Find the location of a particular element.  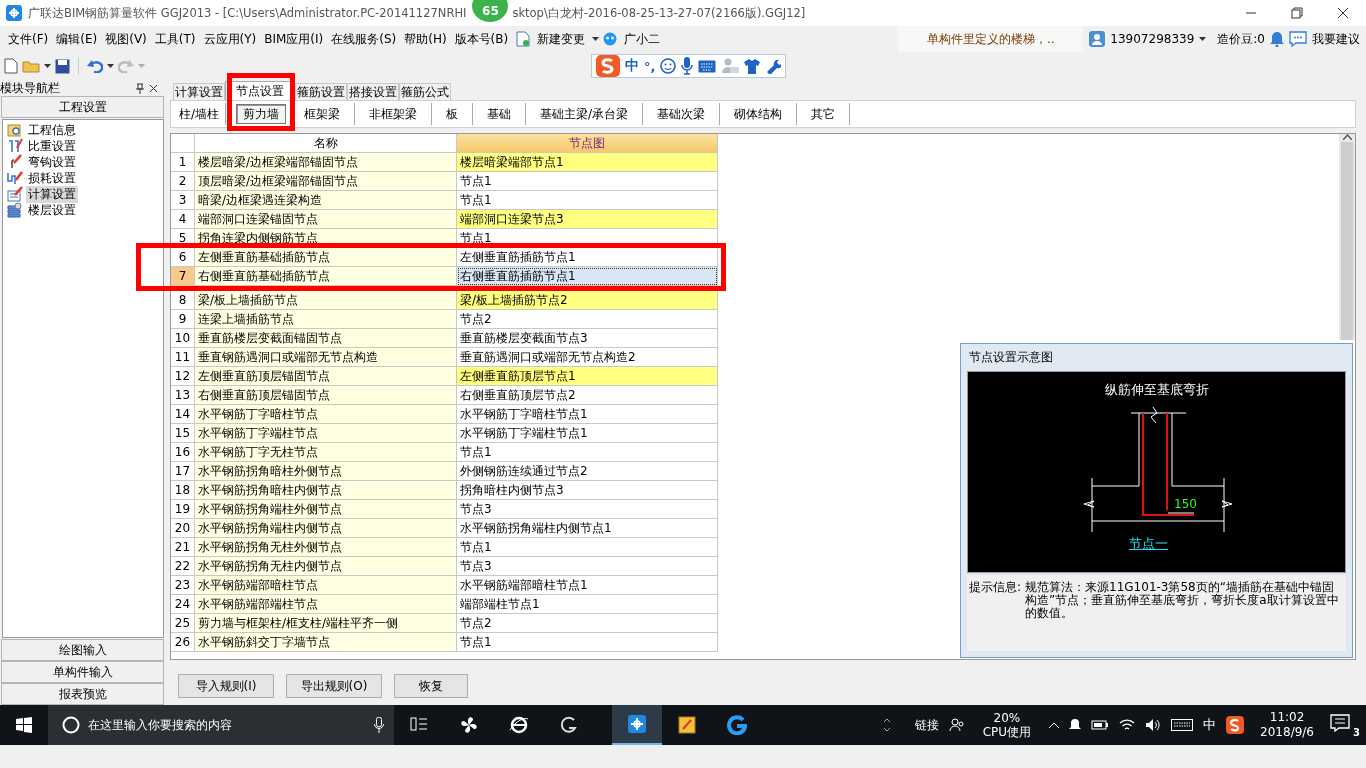

browser-icon is located at coordinates (519, 725).